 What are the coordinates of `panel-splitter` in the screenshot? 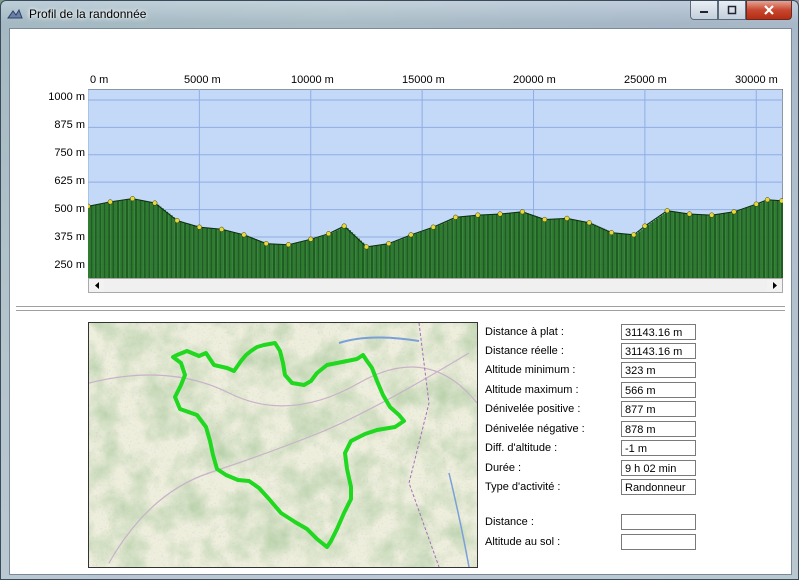 It's located at (400, 308).